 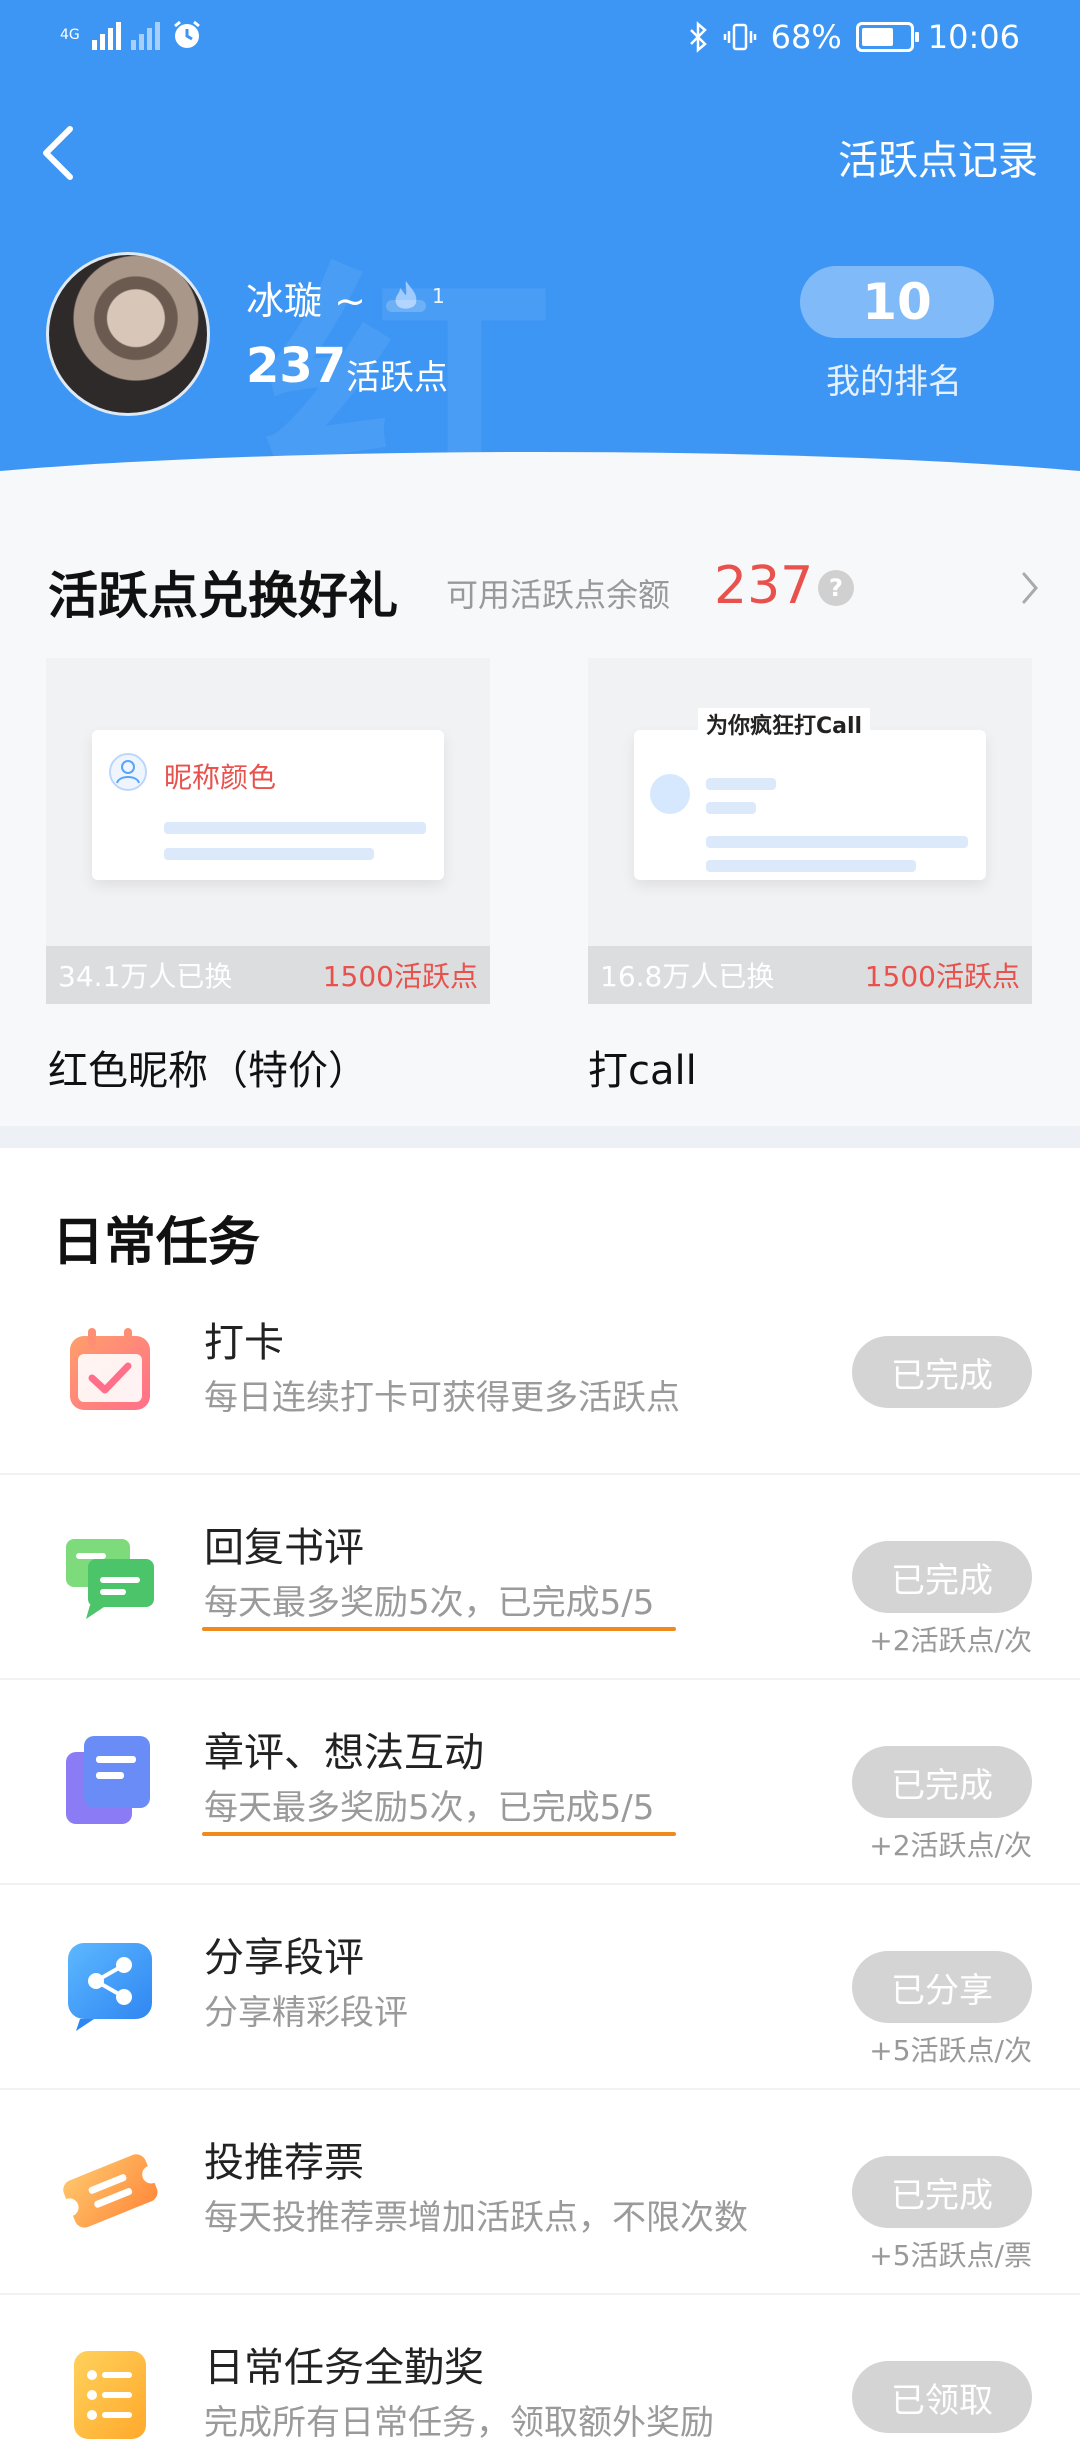 What do you see at coordinates (540, 40) in the screenshot?
I see `status-bar: 4G 68% 10:06` at bounding box center [540, 40].